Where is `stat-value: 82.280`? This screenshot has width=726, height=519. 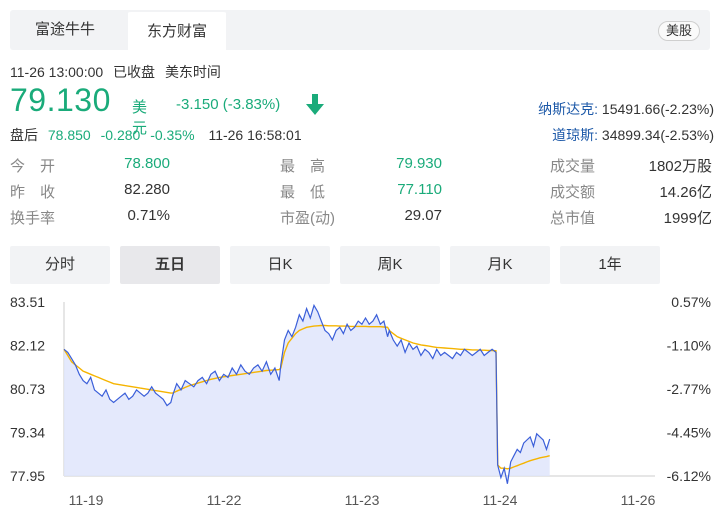
stat-value: 82.280 is located at coordinates (147, 189).